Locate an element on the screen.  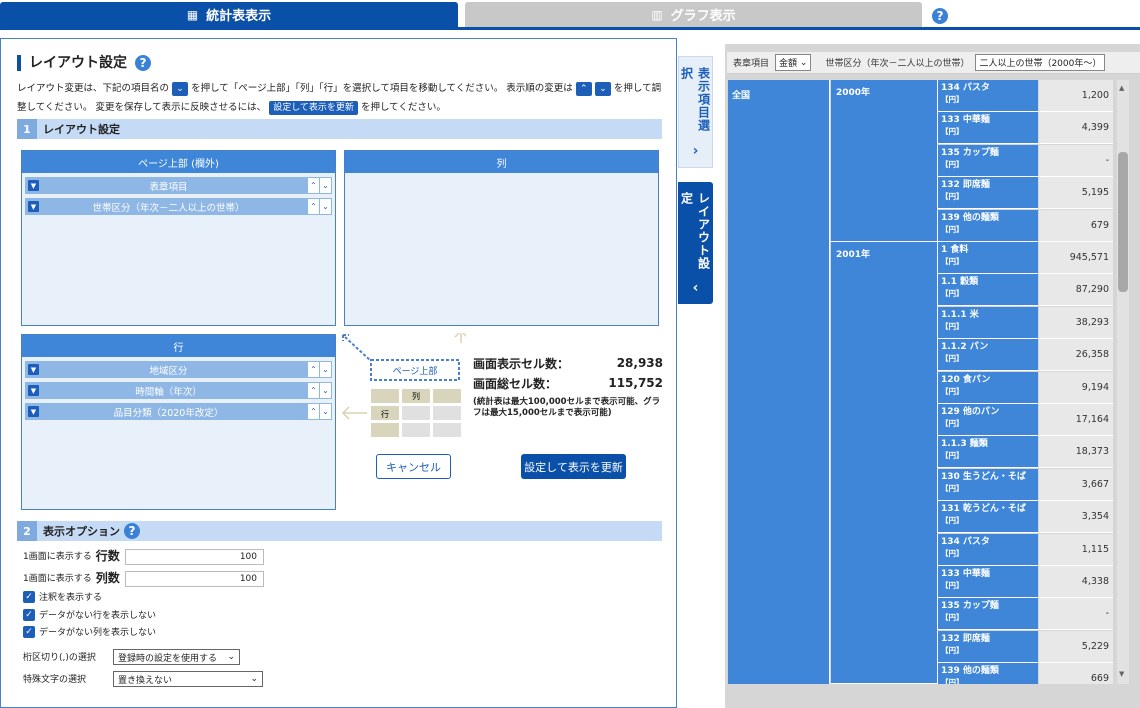
table-row-header: 1 食料 【円】 is located at coordinates (987, 258).